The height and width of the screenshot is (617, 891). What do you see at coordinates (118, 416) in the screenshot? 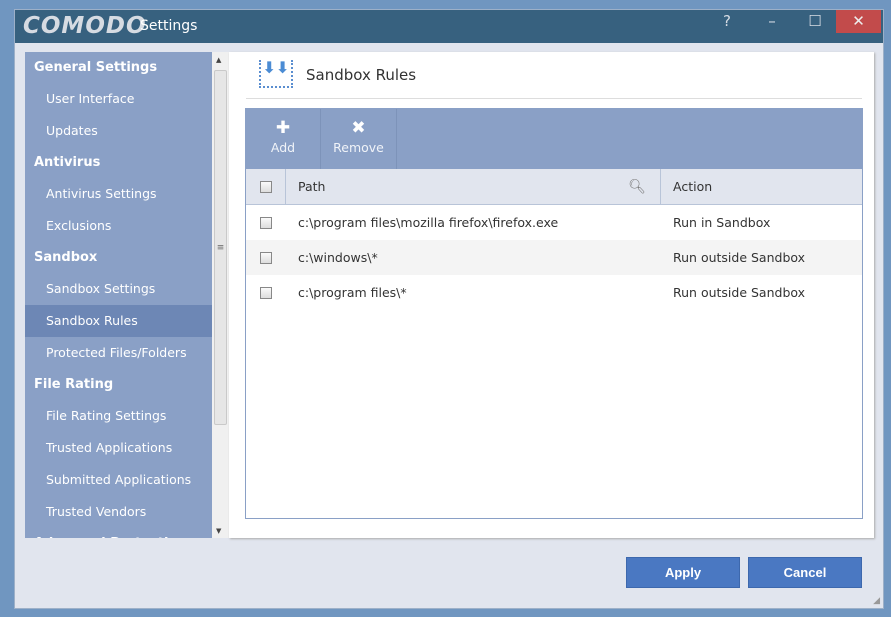
I see `sidebar-item: File Rating Settings` at bounding box center [118, 416].